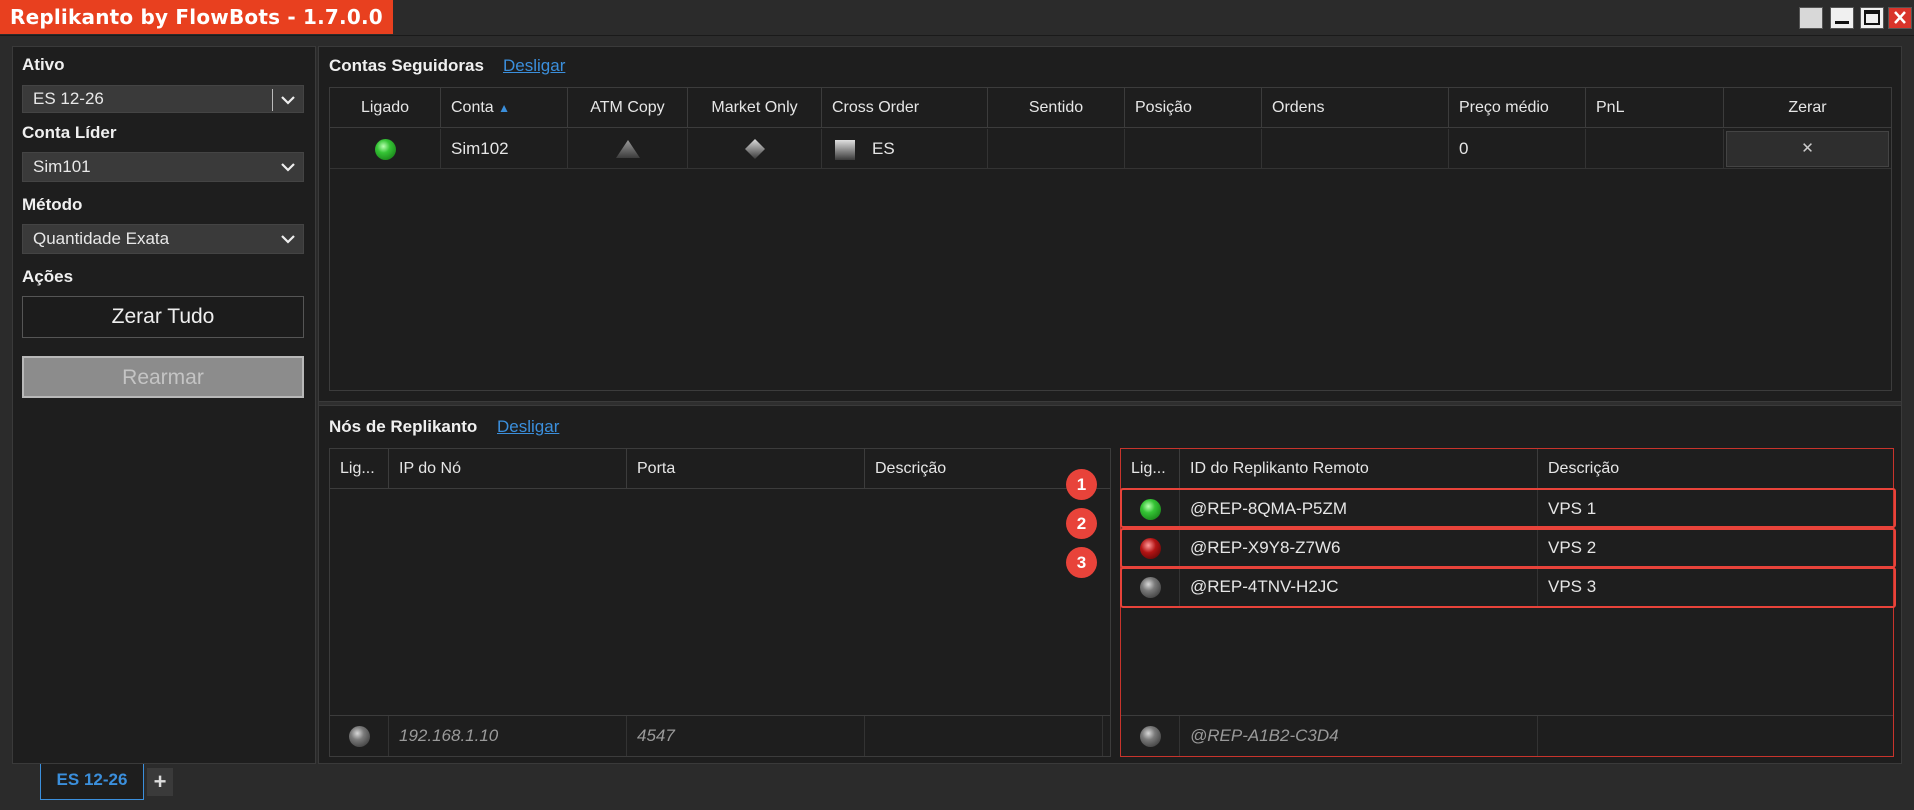 This screenshot has height=810, width=1914. What do you see at coordinates (163, 167) in the screenshot?
I see `conta-lider-select: Sim101` at bounding box center [163, 167].